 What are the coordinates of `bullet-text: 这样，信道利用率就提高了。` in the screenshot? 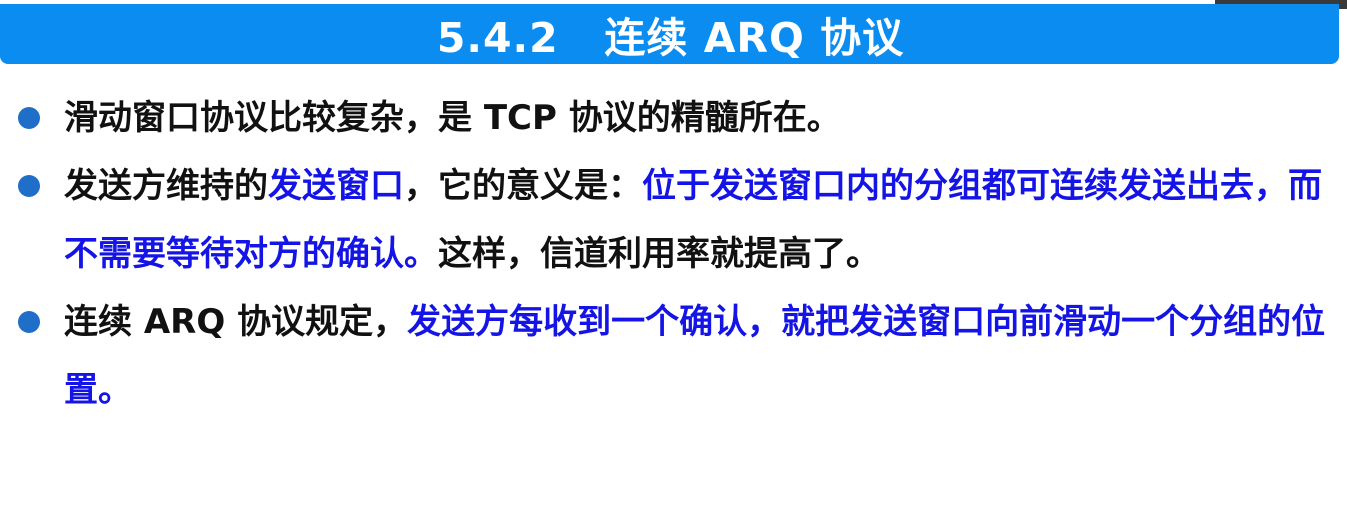 It's located at (659, 254).